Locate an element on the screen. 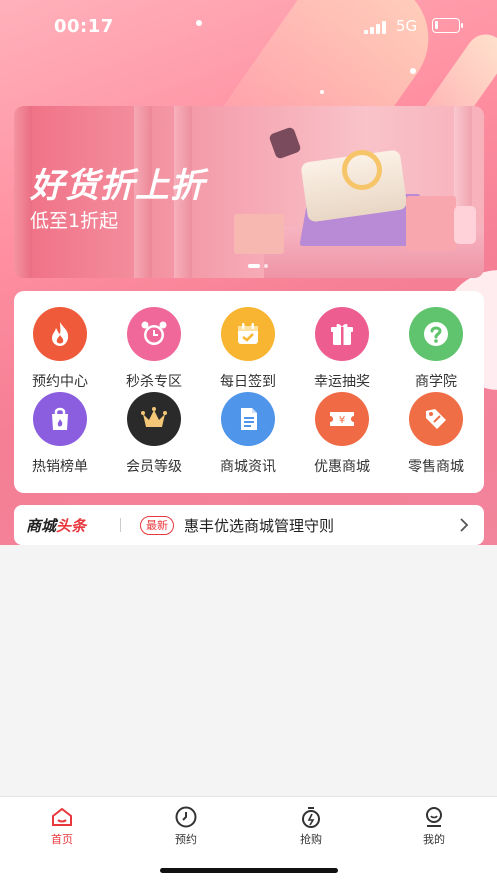 Image resolution: width=497 pixels, height=883 pixels. home-indicator is located at coordinates (249, 870).